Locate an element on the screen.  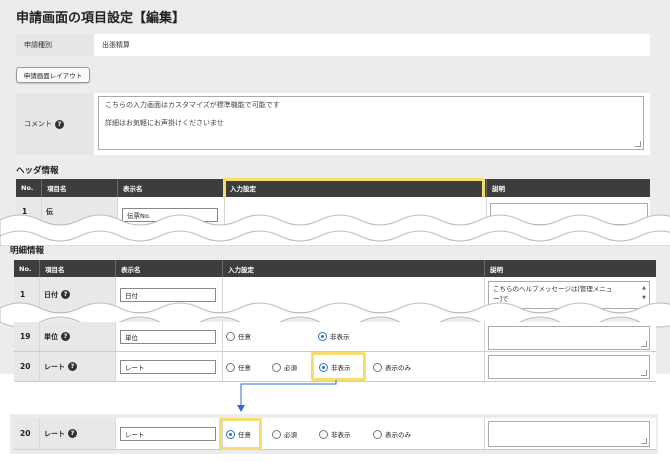
detail-table-head: No. 項目名 表示名 入力設定 説明 is located at coordinates (335, 268).